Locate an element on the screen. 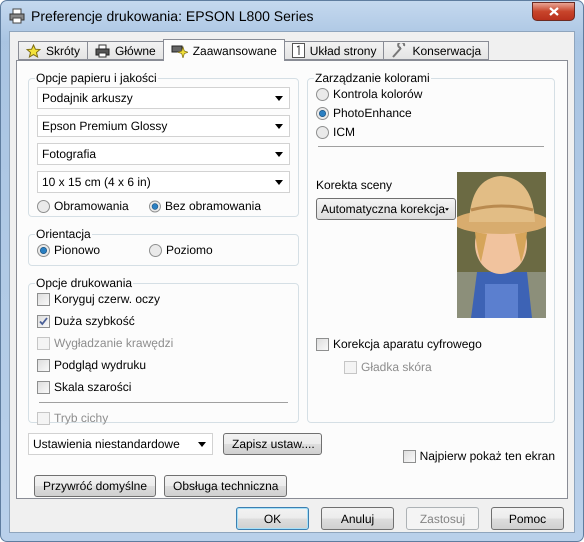  group-title: Zarządzanie kolorami is located at coordinates (372, 78).